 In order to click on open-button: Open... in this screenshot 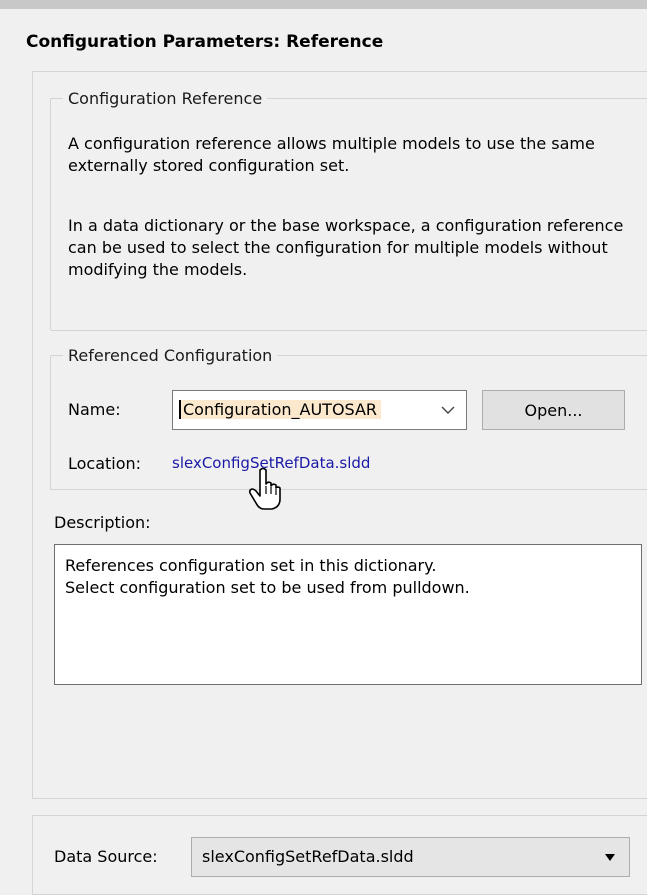, I will do `click(553, 410)`.